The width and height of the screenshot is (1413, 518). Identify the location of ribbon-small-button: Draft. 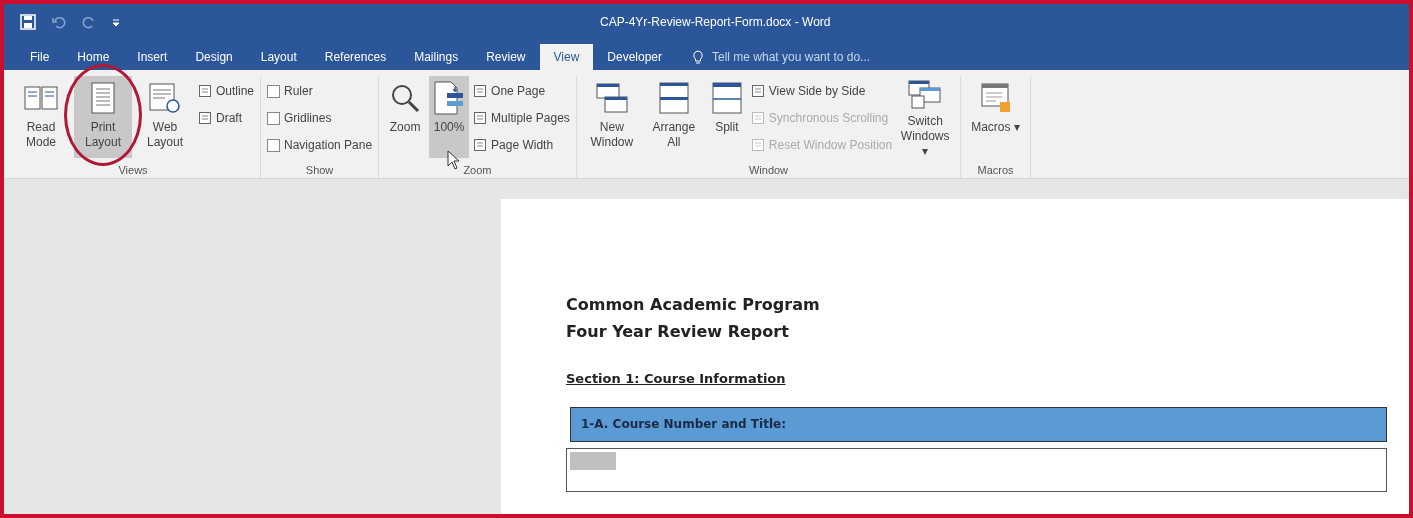
(226, 118).